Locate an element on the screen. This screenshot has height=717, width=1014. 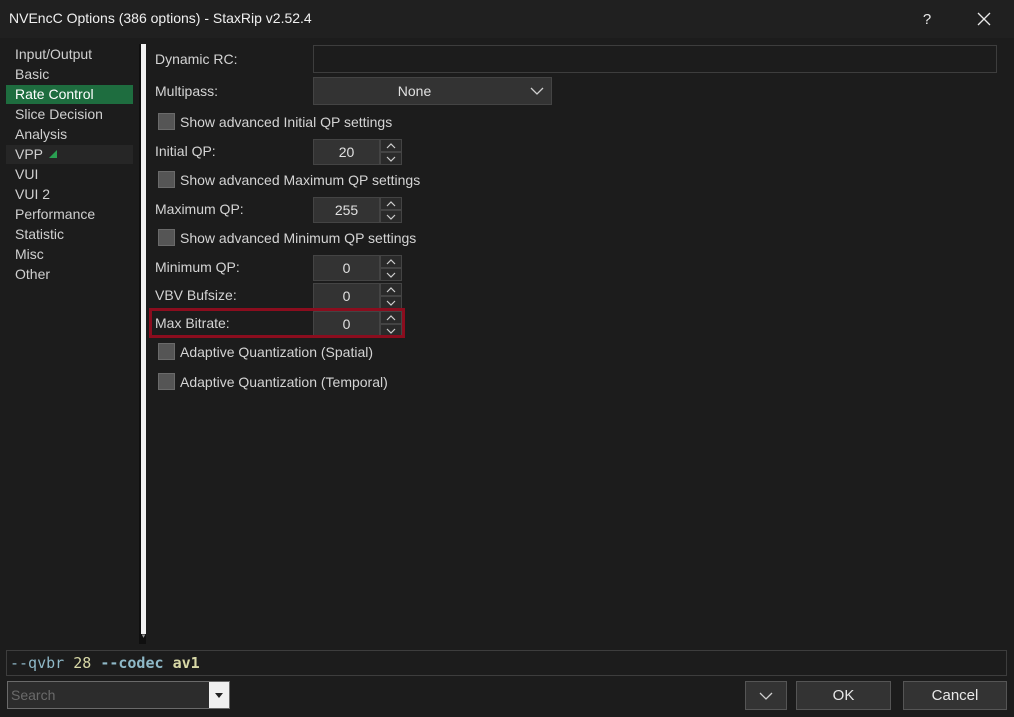
vbv-bufsize-value: 0 is located at coordinates (346, 296).